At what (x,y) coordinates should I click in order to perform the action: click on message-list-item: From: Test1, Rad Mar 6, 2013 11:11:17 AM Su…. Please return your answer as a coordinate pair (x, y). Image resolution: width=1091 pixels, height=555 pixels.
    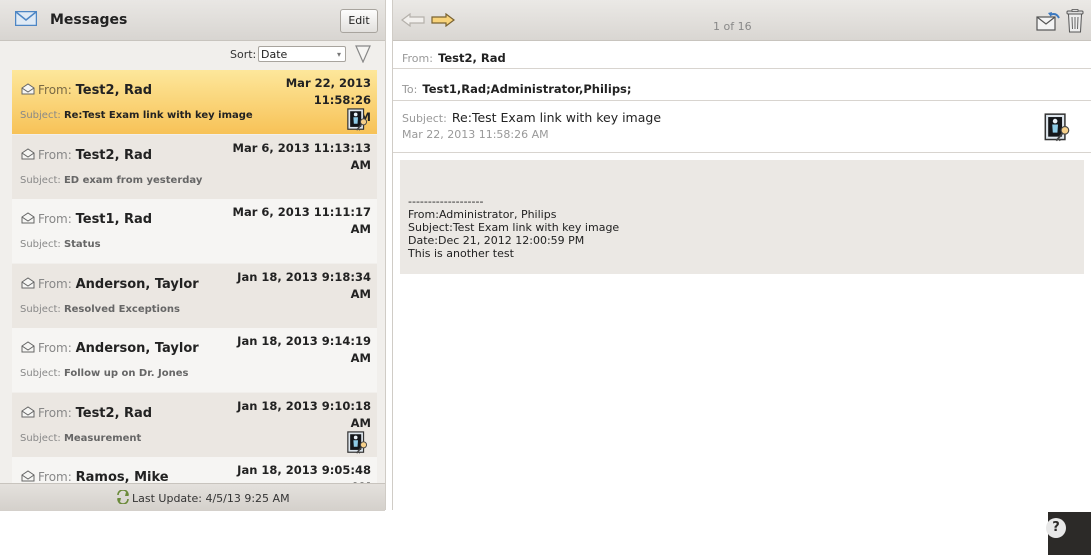
    Looking at the image, I should click on (194, 231).